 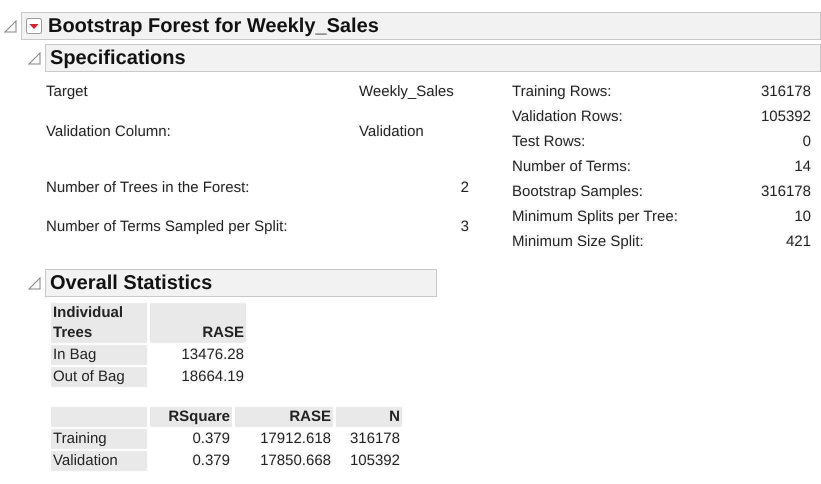 I want to click on spec-value: 10, so click(x=802, y=217).